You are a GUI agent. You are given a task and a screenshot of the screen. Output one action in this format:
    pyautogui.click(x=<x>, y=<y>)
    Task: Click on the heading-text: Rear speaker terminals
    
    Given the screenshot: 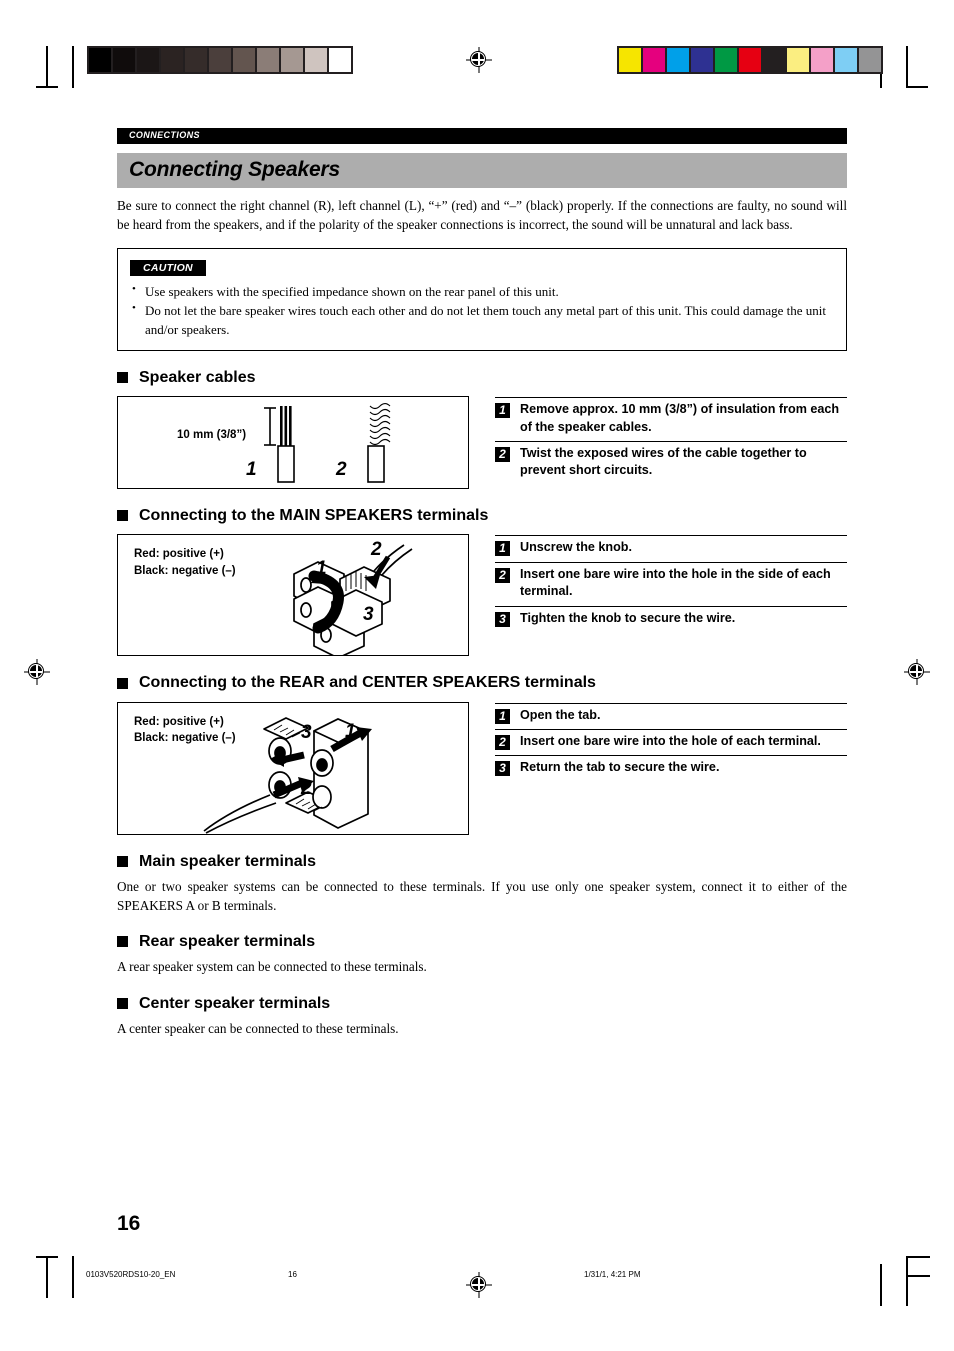 What is the action you would take?
    pyautogui.click(x=227, y=942)
    